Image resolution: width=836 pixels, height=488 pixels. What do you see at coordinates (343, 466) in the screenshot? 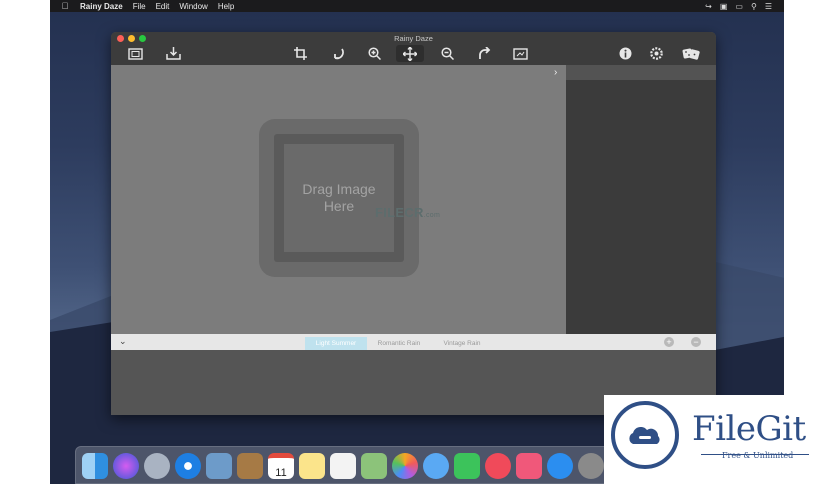
I see `reminders-icon` at bounding box center [343, 466].